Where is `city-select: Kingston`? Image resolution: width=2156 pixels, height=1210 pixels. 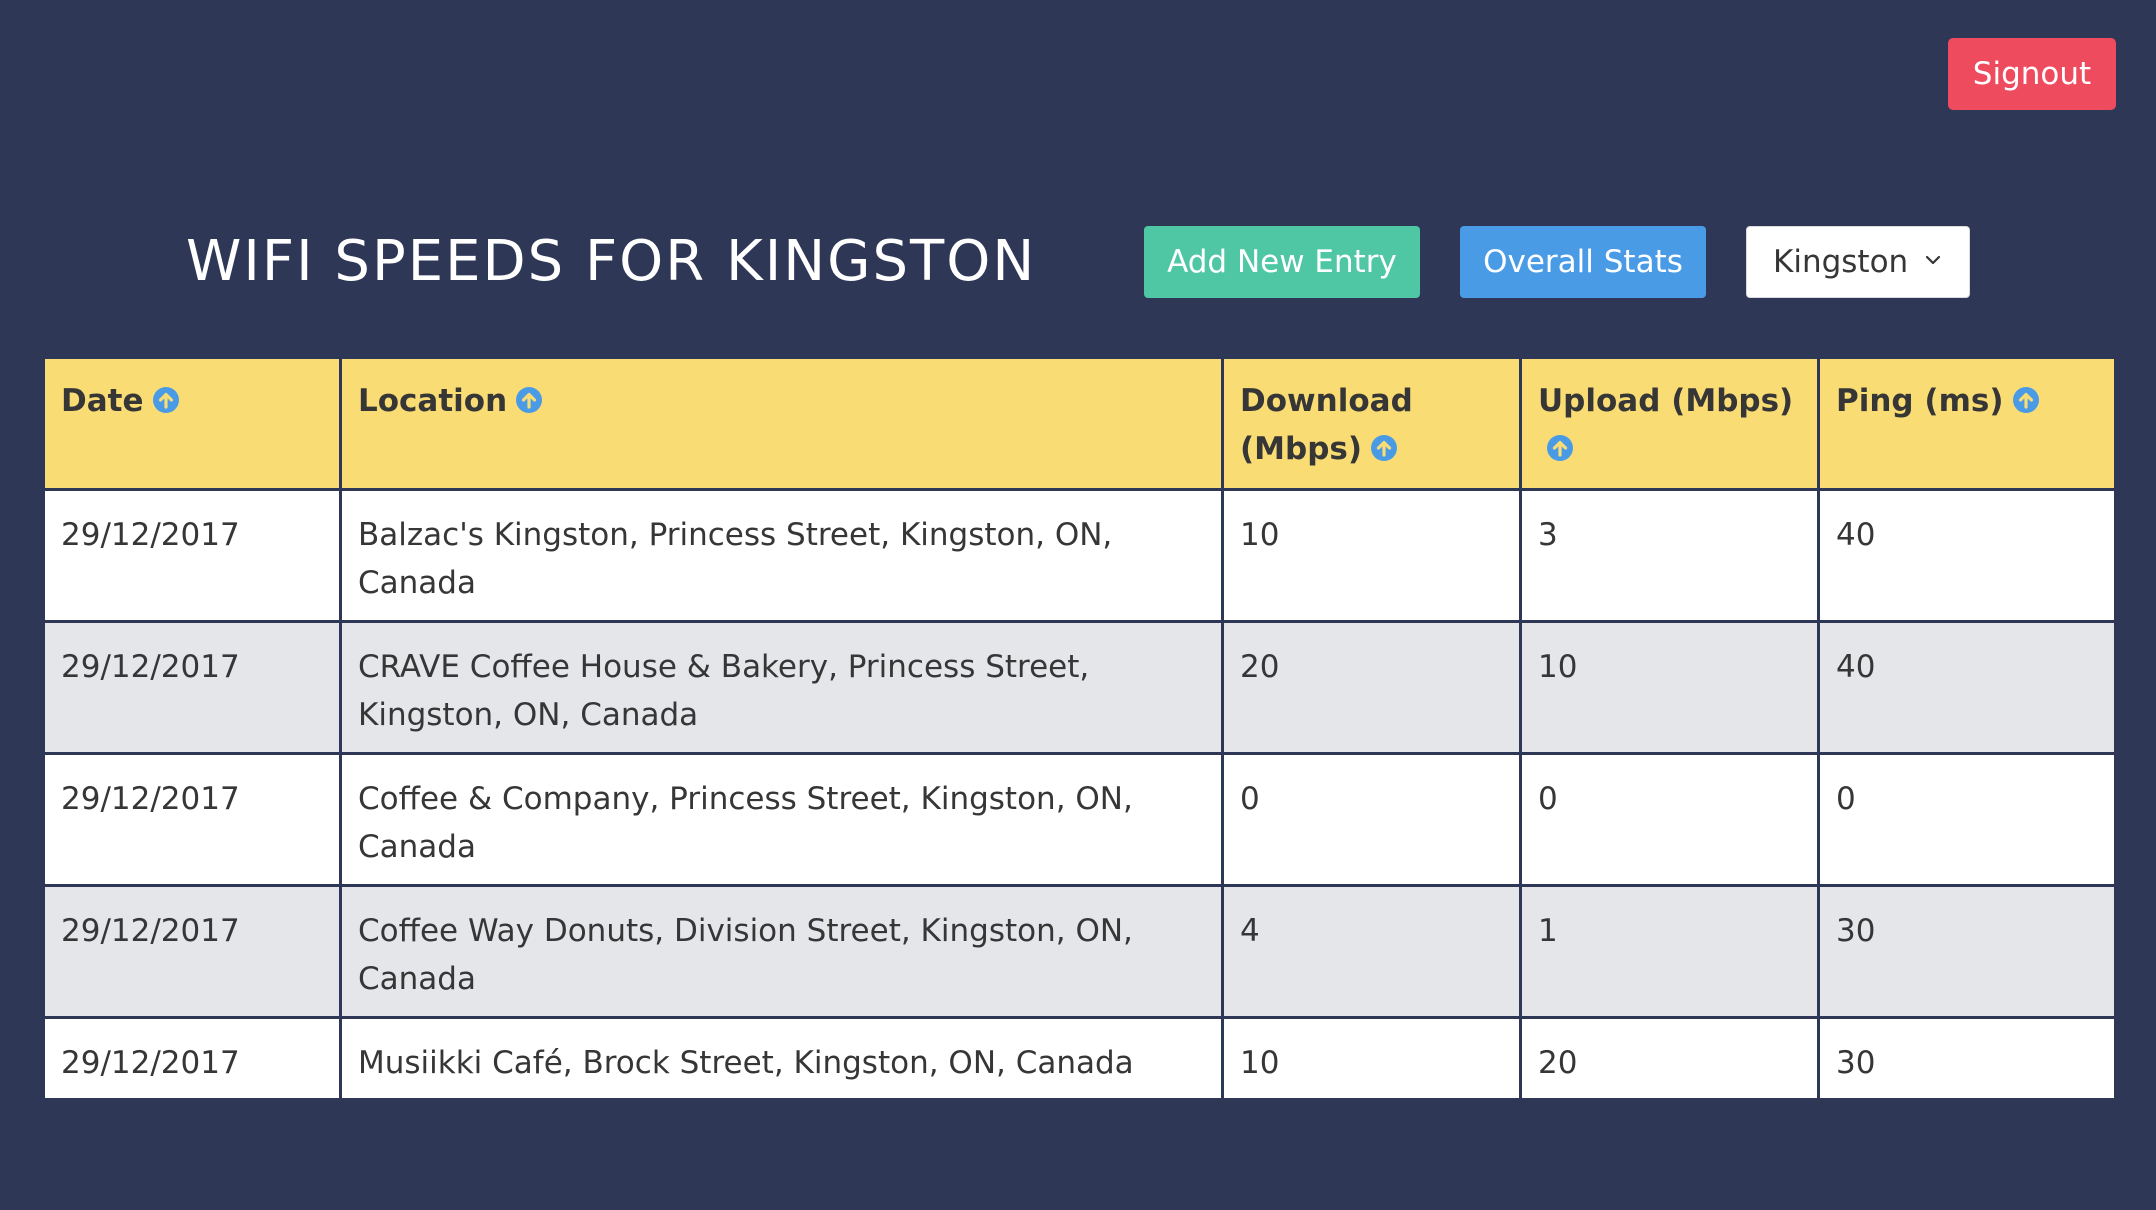 city-select: Kingston is located at coordinates (1858, 262).